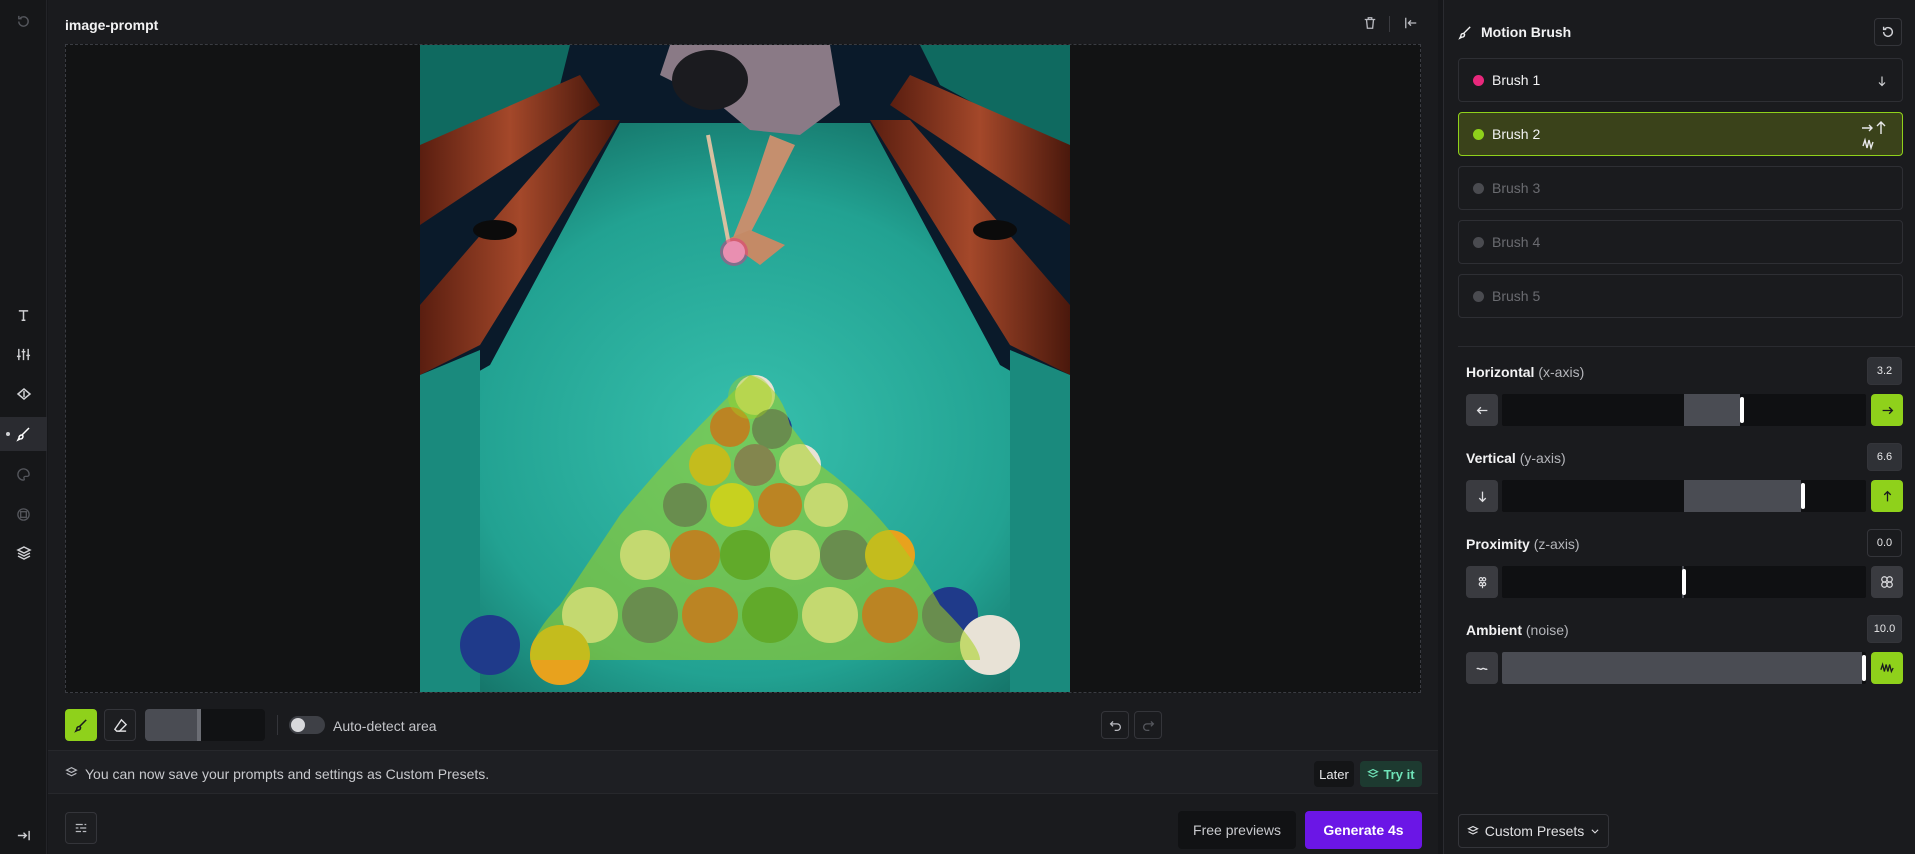 This screenshot has height=854, width=1915. I want to click on ambient-slider, so click(1684, 668).